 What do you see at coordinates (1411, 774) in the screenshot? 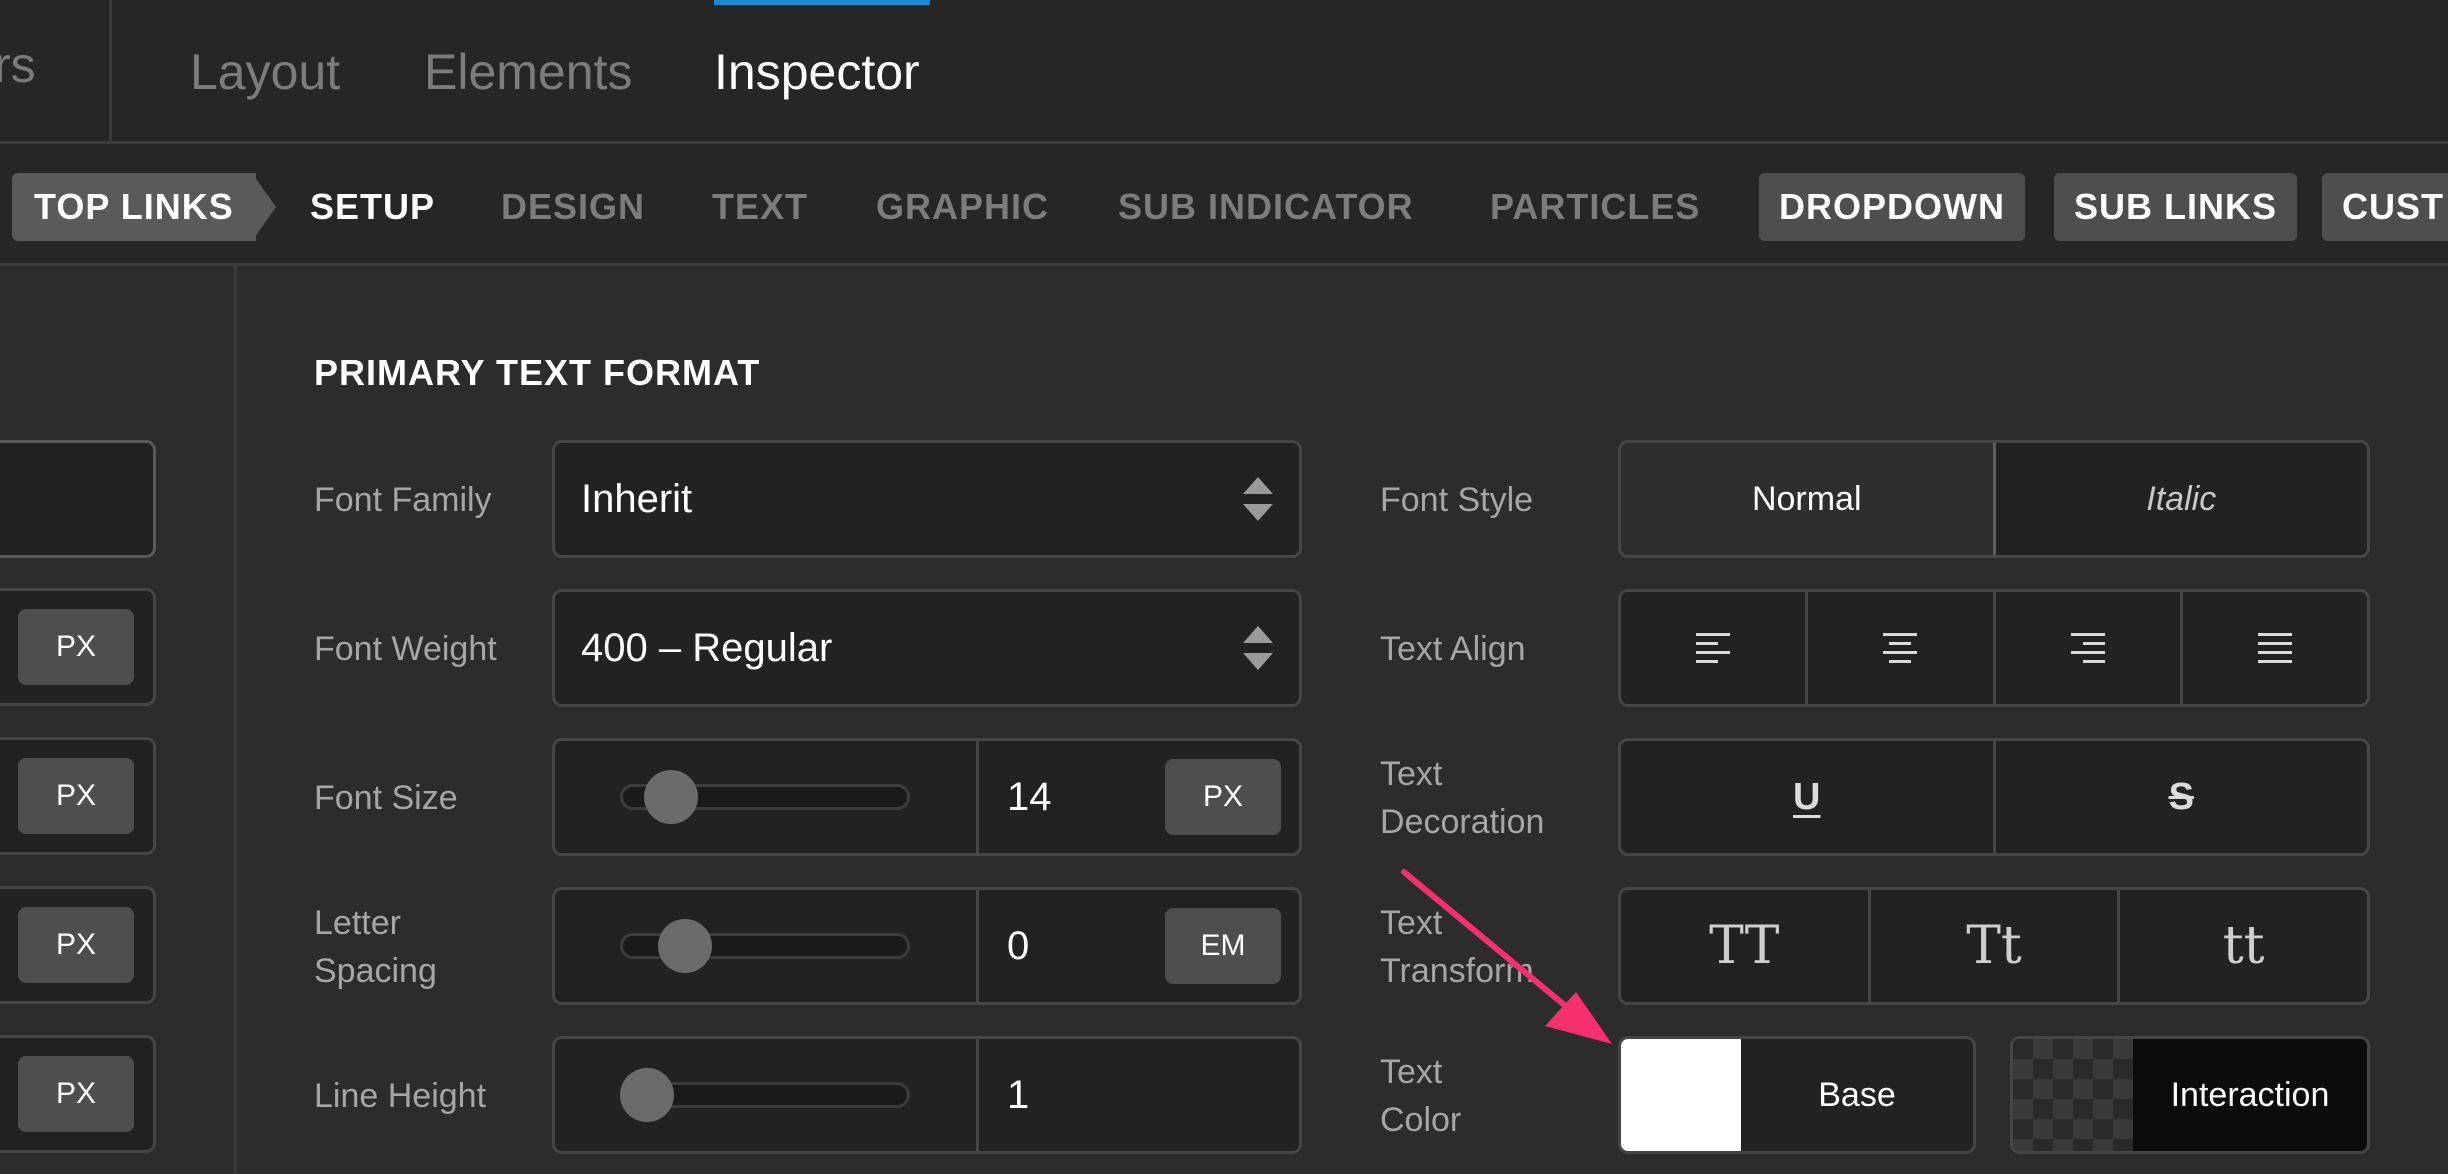
I see `text-decoration-label-line1: Text` at bounding box center [1411, 774].